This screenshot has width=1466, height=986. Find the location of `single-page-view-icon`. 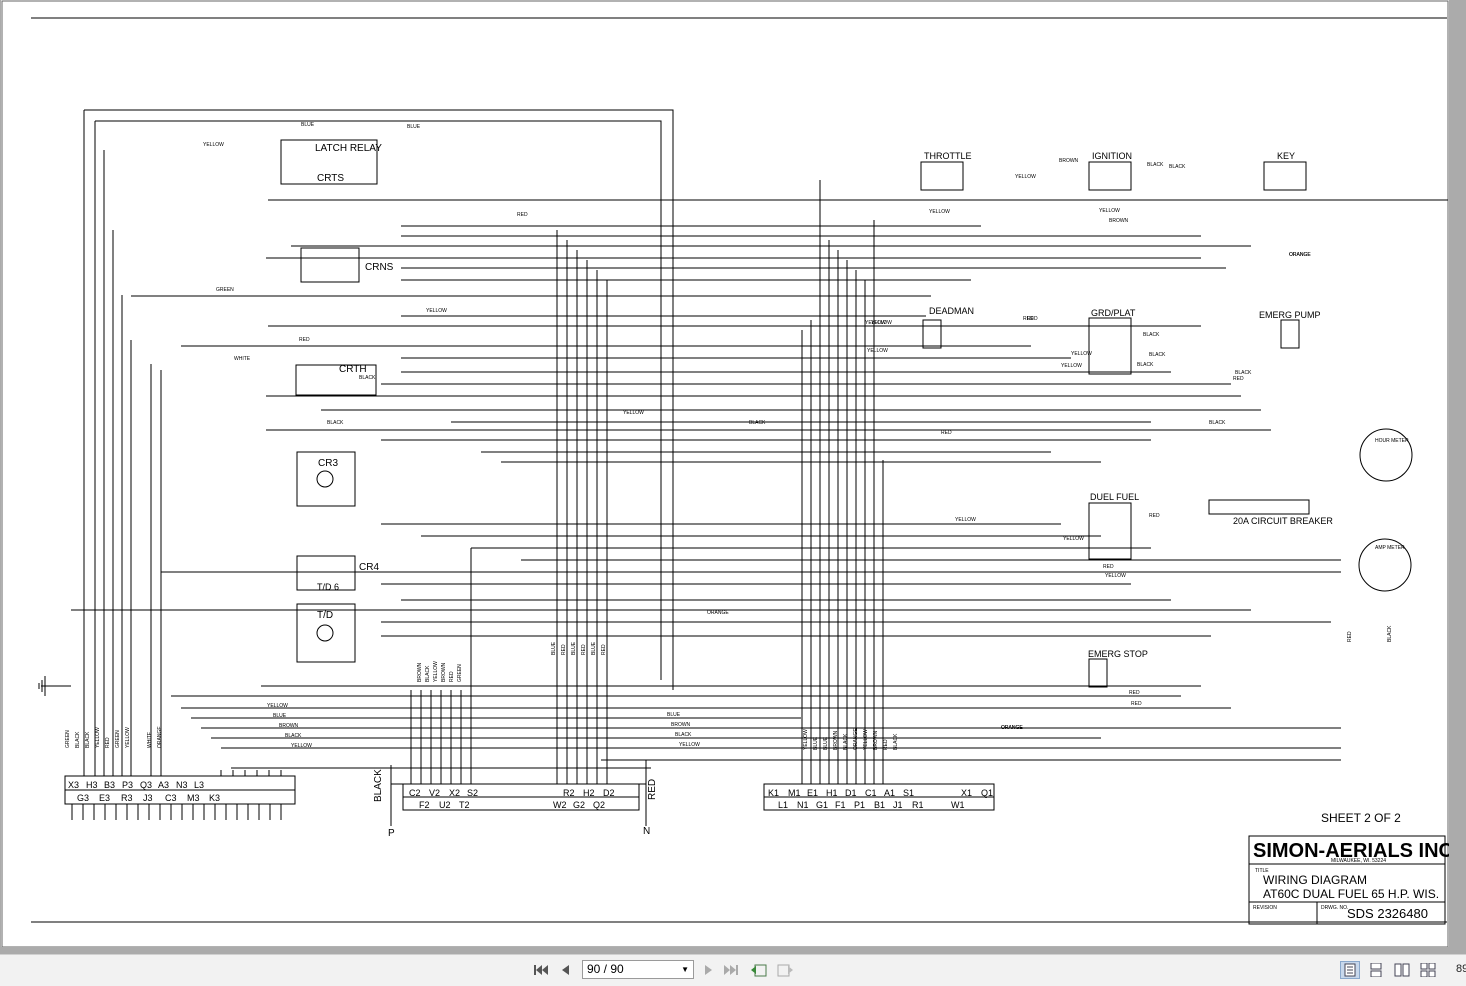

single-page-view-icon is located at coordinates (1350, 970).